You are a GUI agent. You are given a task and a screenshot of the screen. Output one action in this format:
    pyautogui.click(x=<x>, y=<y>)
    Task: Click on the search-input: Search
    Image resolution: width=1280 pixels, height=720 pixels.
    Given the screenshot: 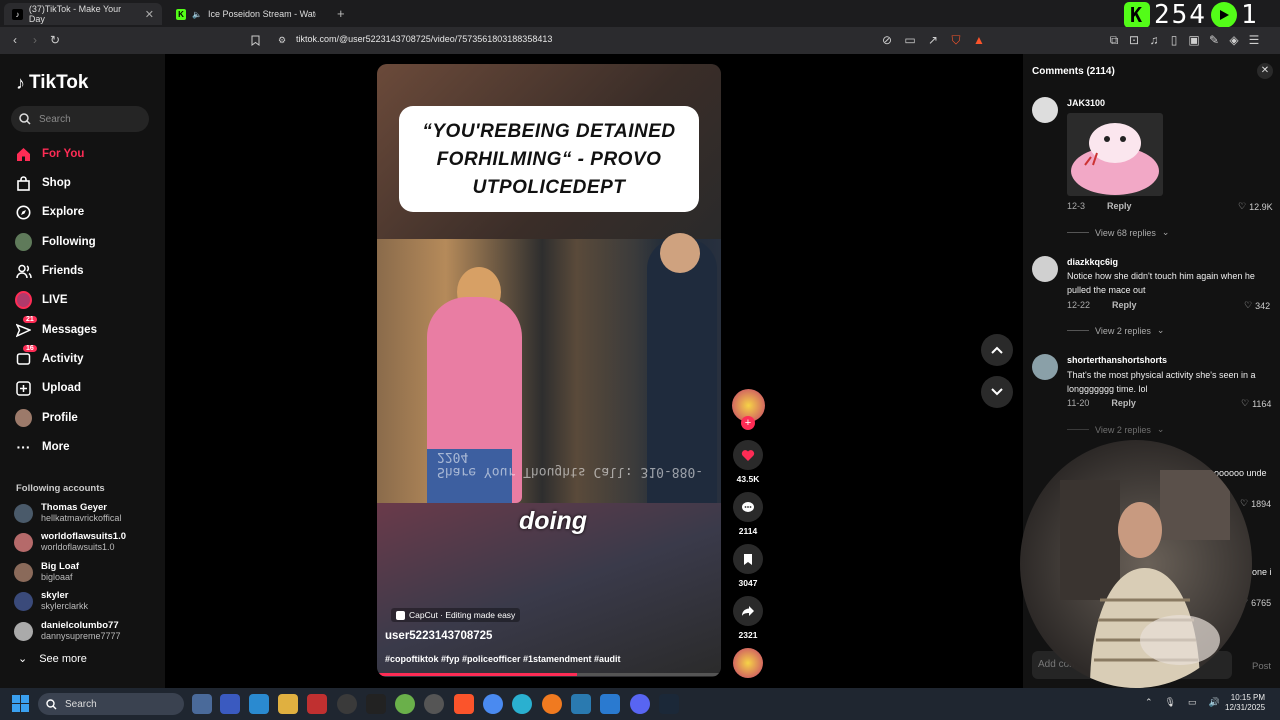 What is the action you would take?
    pyautogui.click(x=80, y=119)
    